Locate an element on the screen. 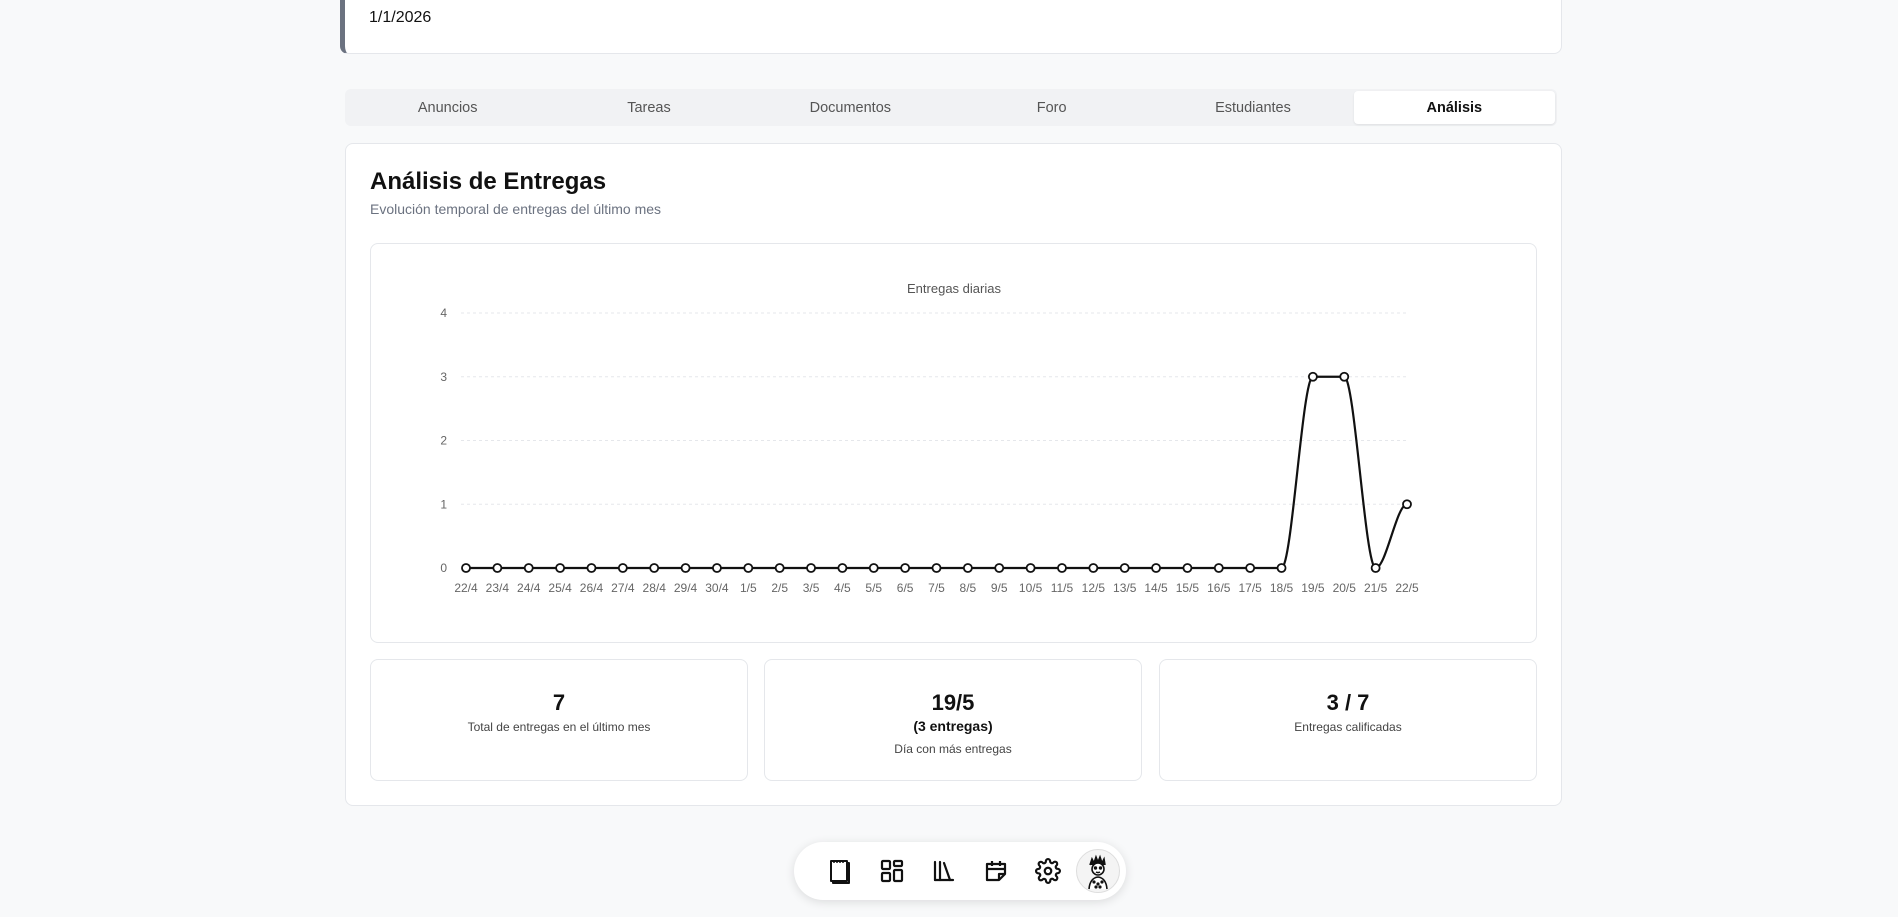 This screenshot has width=1898, height=917. end-date: 1/1/2026 is located at coordinates (400, 17).